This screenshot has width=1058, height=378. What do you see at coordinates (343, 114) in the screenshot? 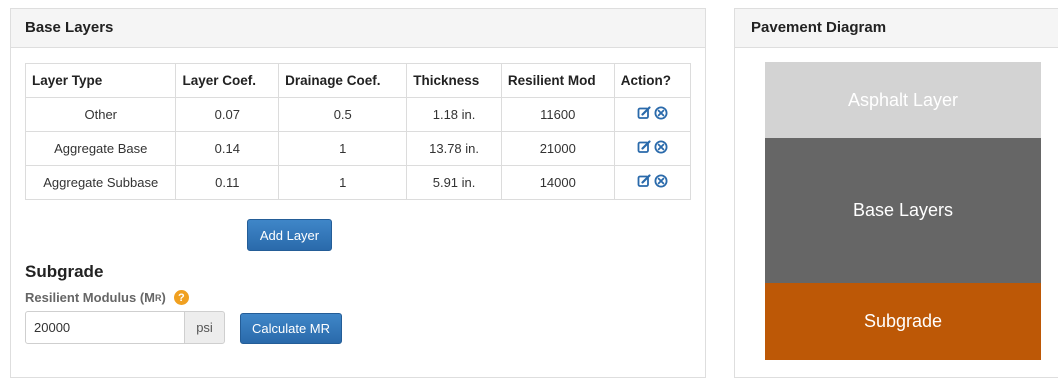
I see `drainage-coef-cell: 0.5` at bounding box center [343, 114].